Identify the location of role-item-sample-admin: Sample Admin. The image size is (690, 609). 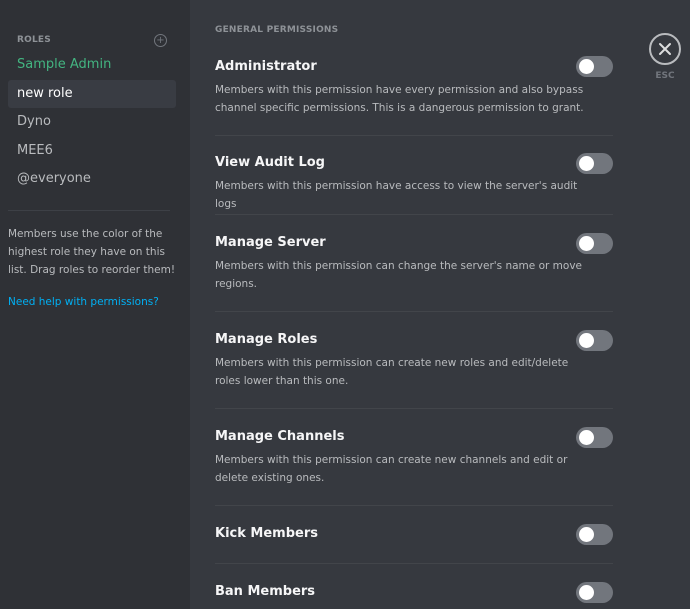
(92, 65).